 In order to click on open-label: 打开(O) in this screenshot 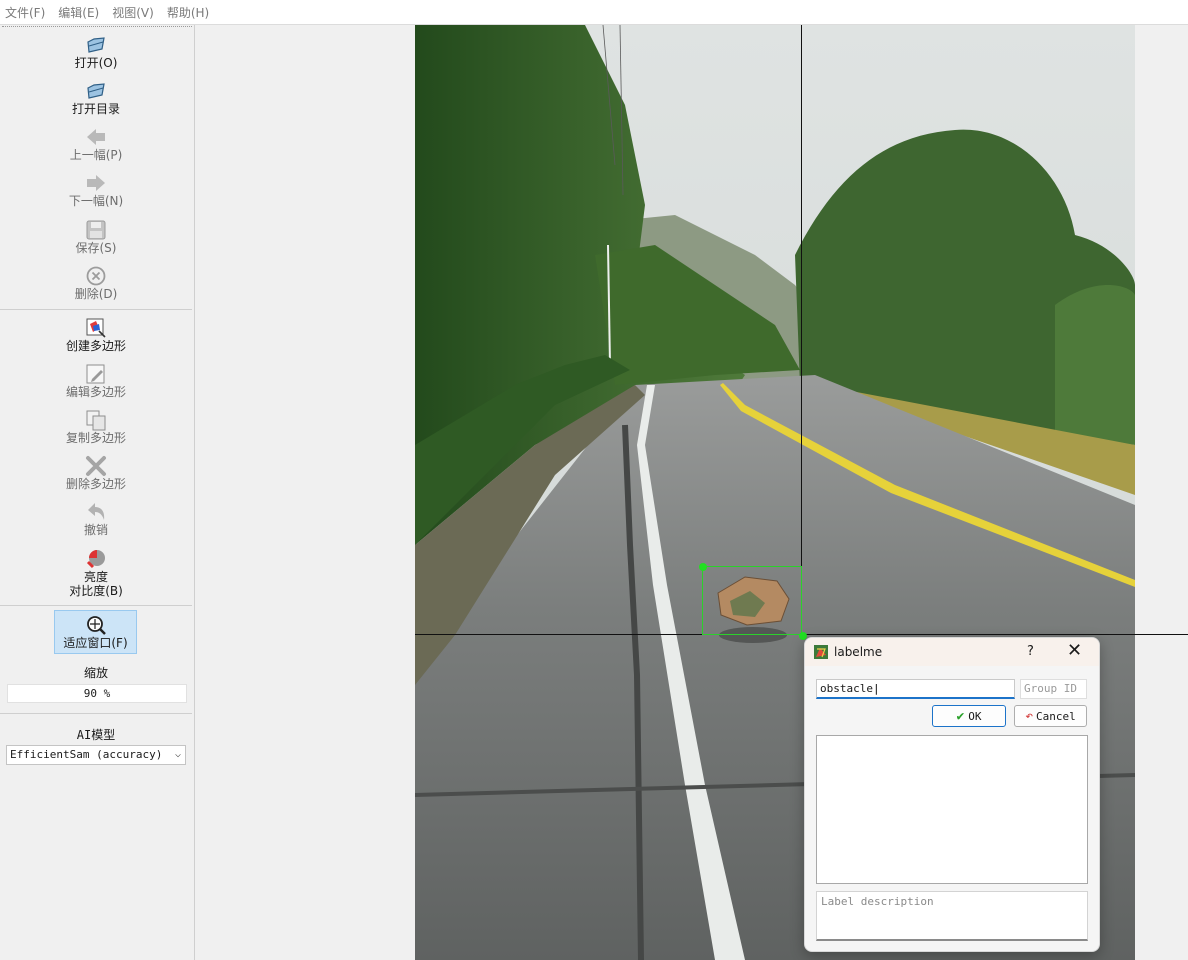, I will do `click(96, 63)`.